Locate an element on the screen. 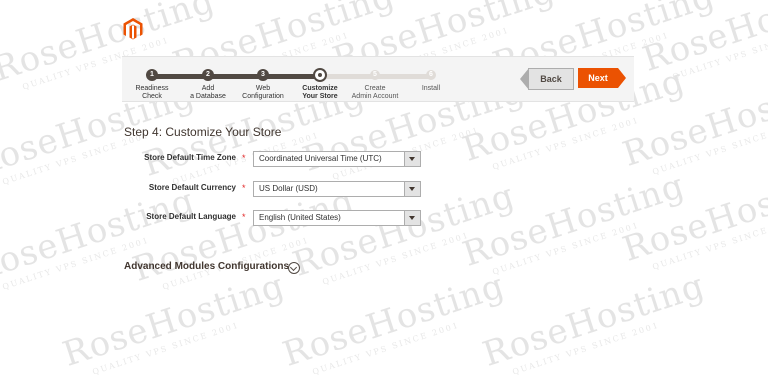  page-title: Step 4: Customize Your Store is located at coordinates (203, 132).